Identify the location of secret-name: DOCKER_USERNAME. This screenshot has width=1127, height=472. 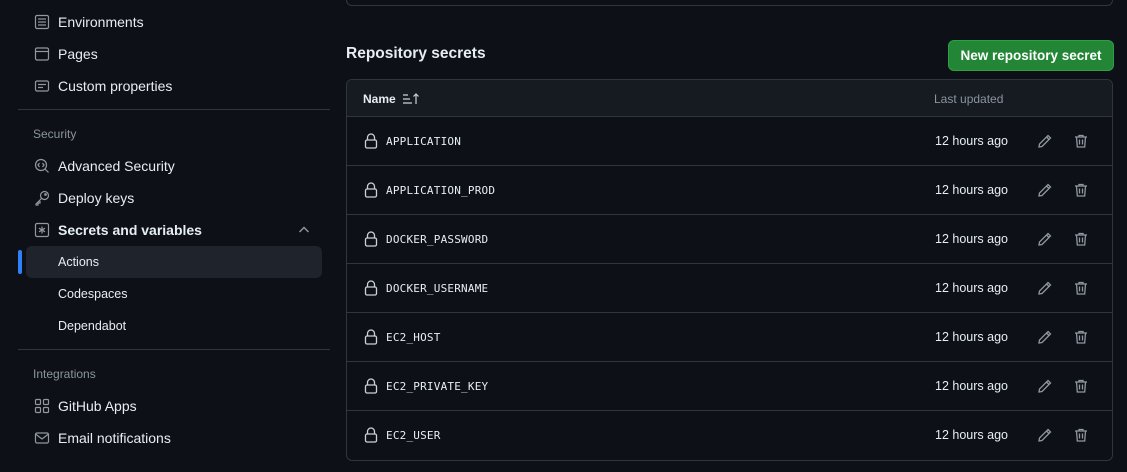
(437, 288).